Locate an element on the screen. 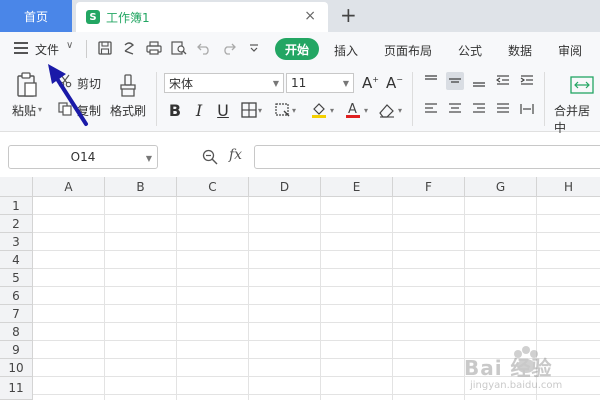 Image resolution: width=600 pixels, height=400 pixels. underline-label: U is located at coordinates (223, 110).